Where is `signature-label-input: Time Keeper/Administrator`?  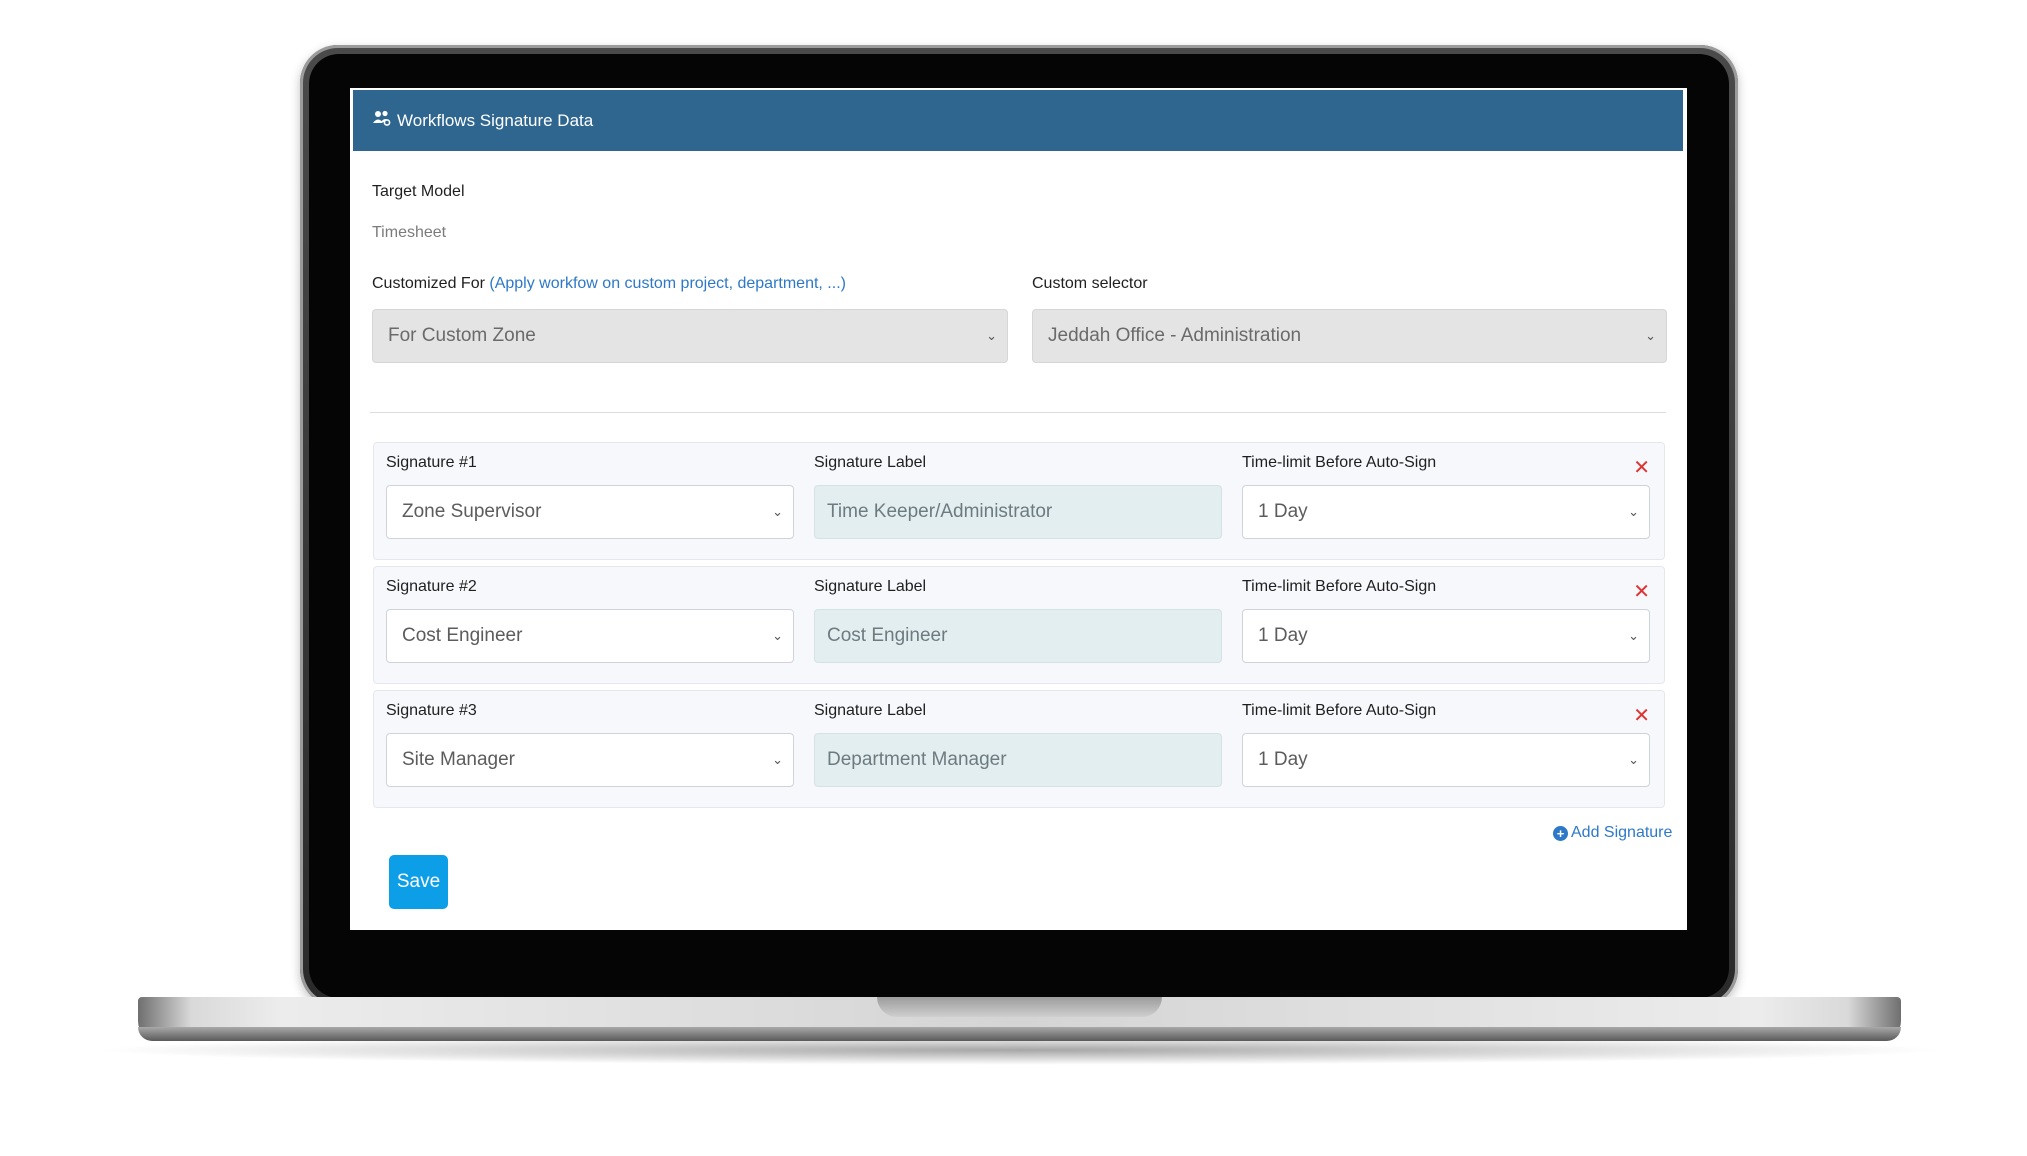 signature-label-input: Time Keeper/Administrator is located at coordinates (1018, 512).